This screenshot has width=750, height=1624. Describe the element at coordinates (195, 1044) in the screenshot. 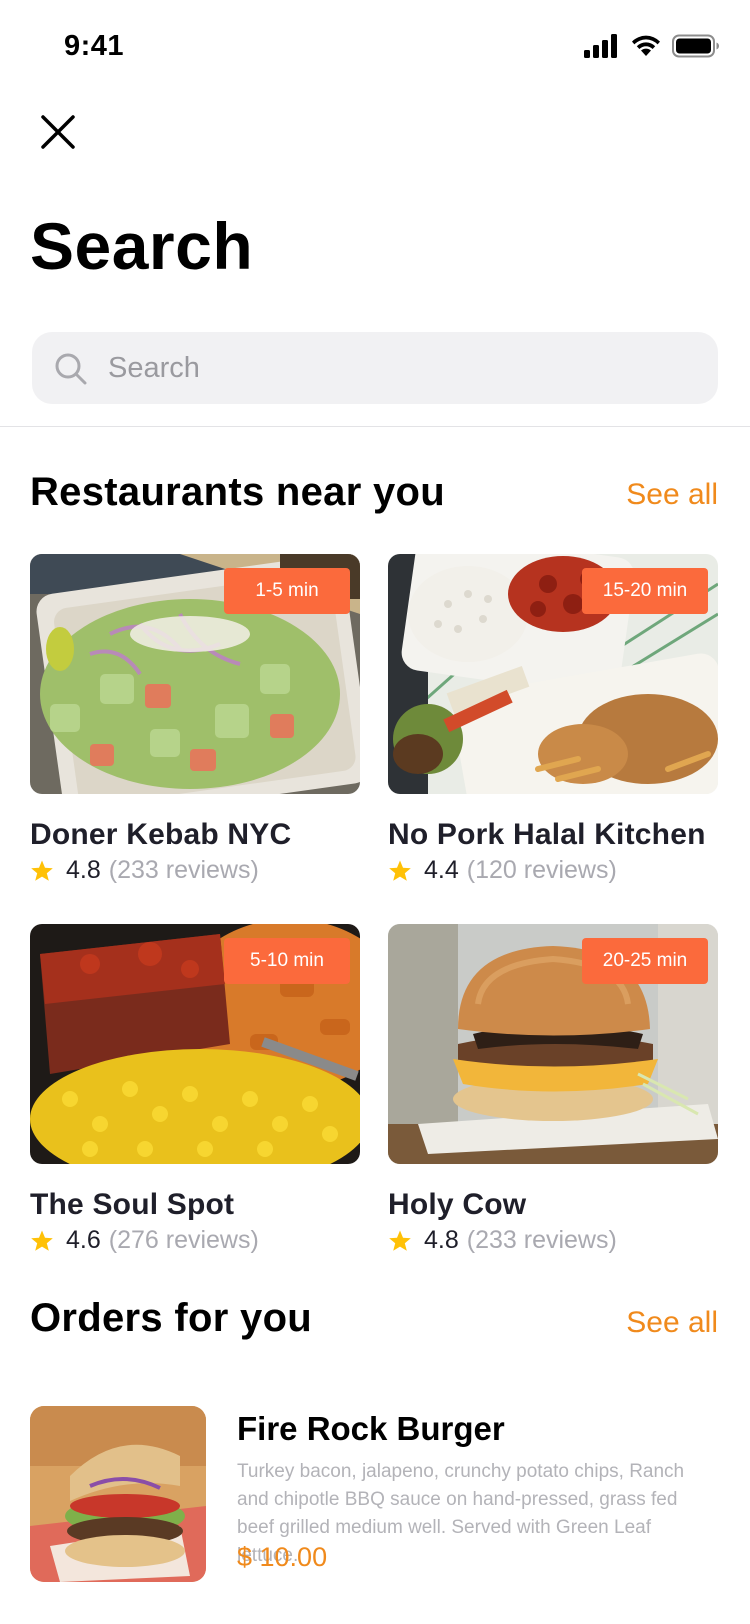

I see `meatloaf-corn-photo: 5-10 min` at that location.